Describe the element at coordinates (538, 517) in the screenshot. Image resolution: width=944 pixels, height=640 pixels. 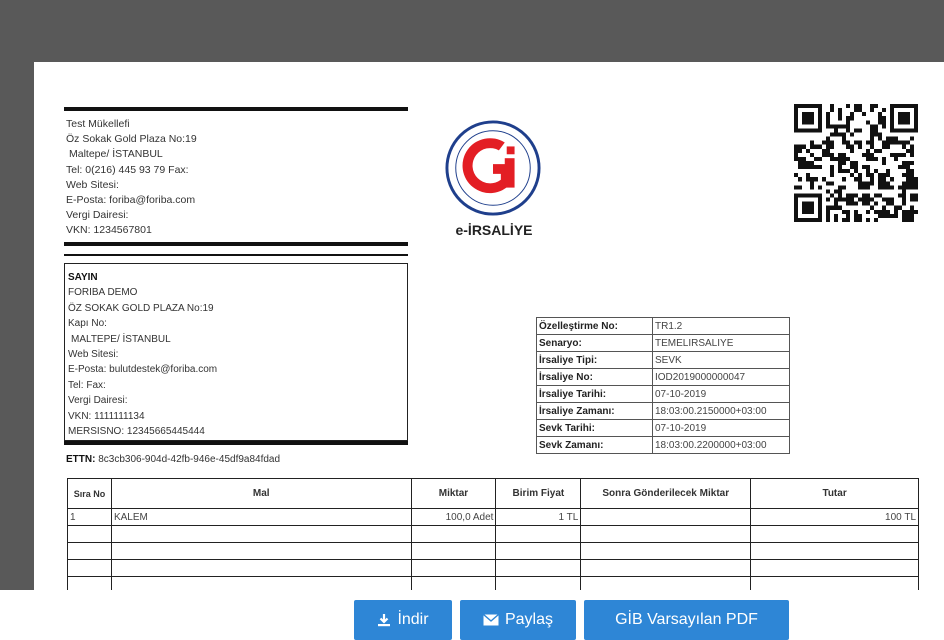
I see `cell-unit-price: 1 TL` at that location.